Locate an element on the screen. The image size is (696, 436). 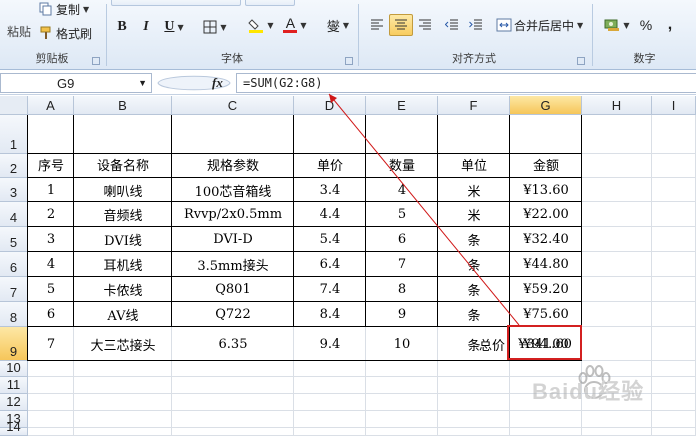
column-header-d: D is located at coordinates (330, 105).